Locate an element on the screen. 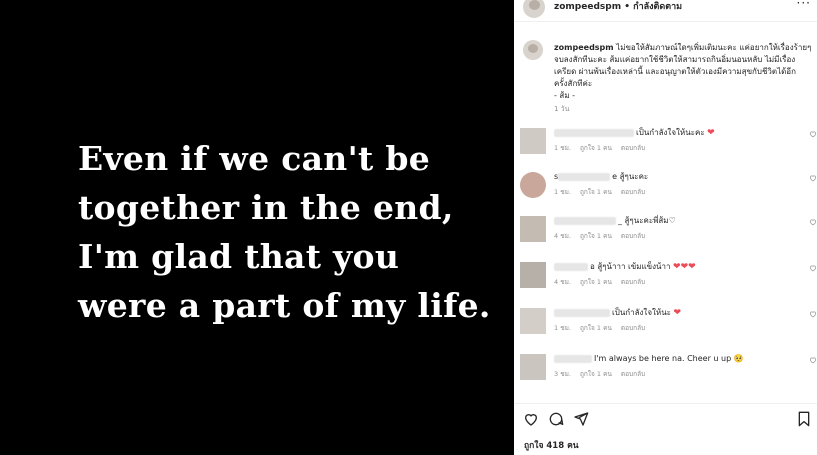  action-bar: ถูกใจ 418 คน is located at coordinates (665, 429).